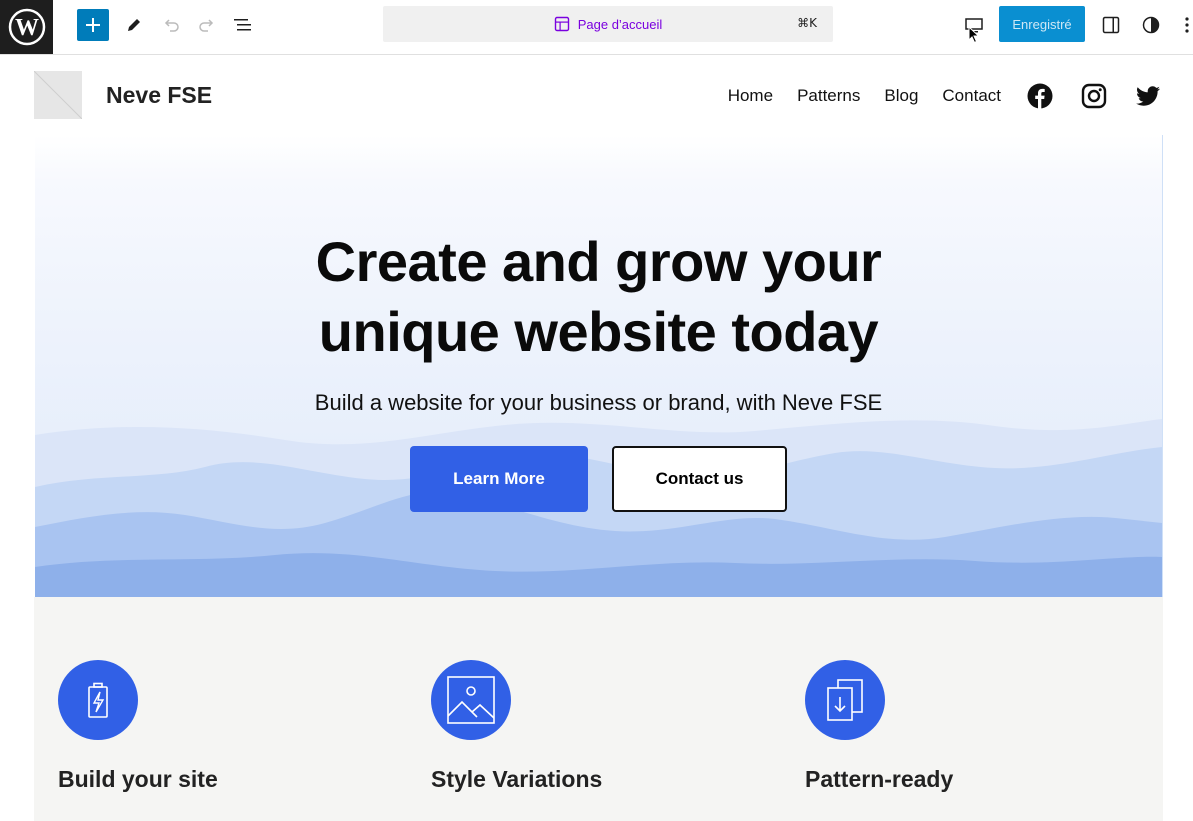 The image size is (1193, 821). I want to click on feature-card: Build your site, so click(138, 726).